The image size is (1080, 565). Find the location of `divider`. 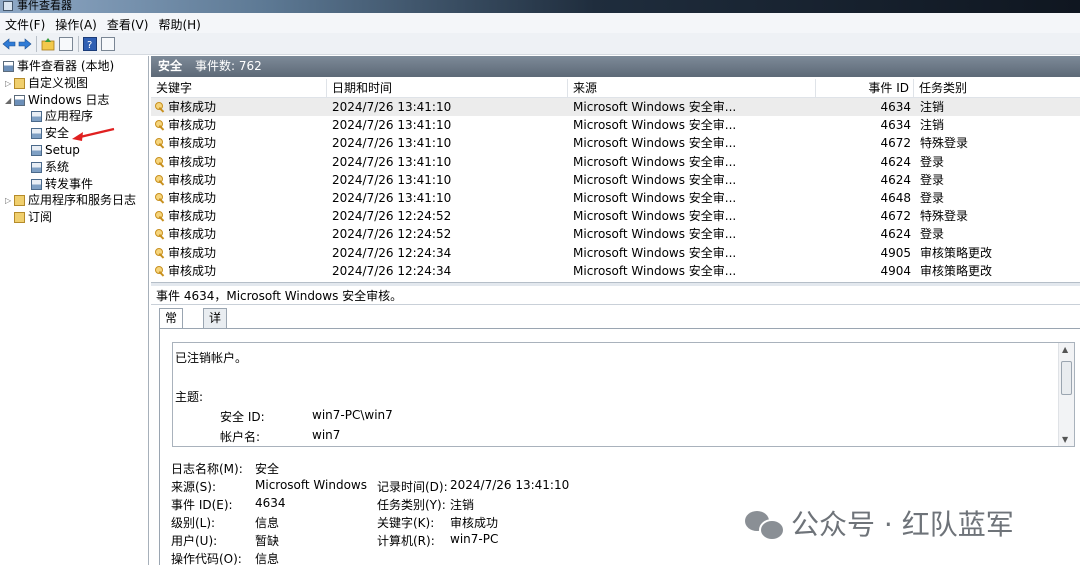

divider is located at coordinates (615, 304).